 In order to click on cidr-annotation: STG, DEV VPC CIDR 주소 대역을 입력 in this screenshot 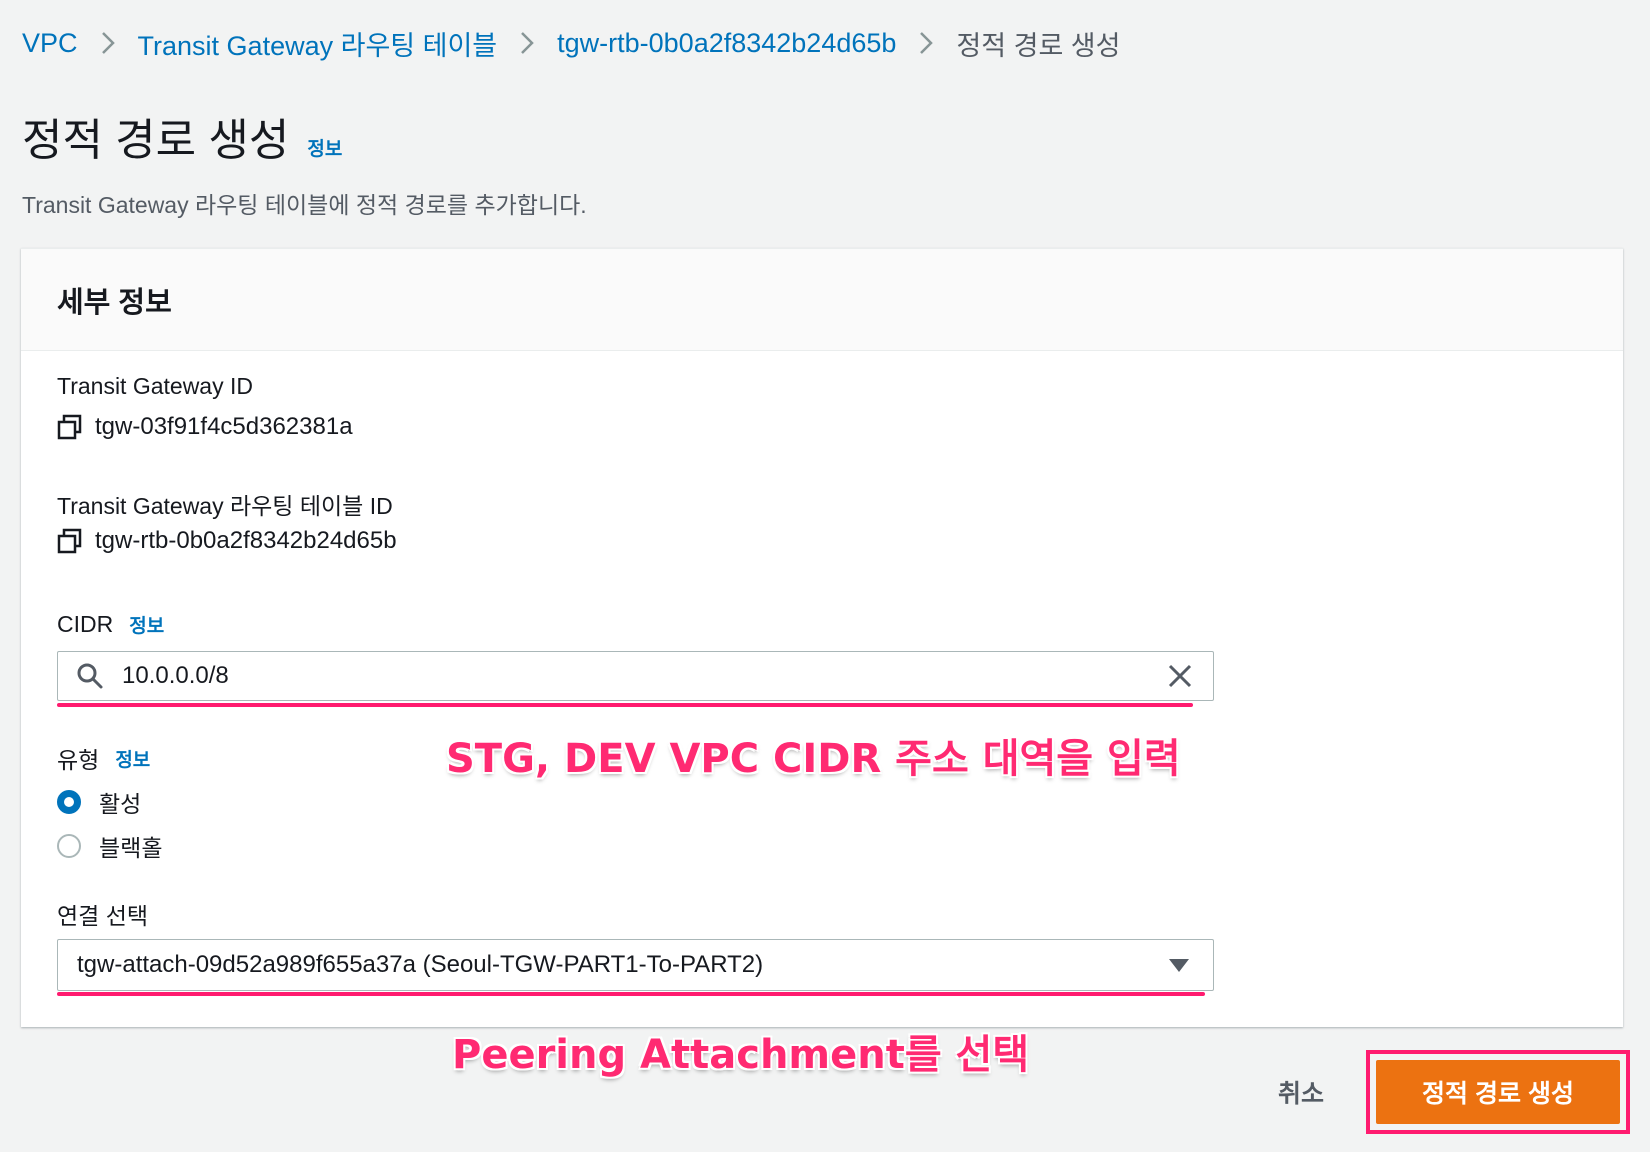, I will do `click(813, 759)`.